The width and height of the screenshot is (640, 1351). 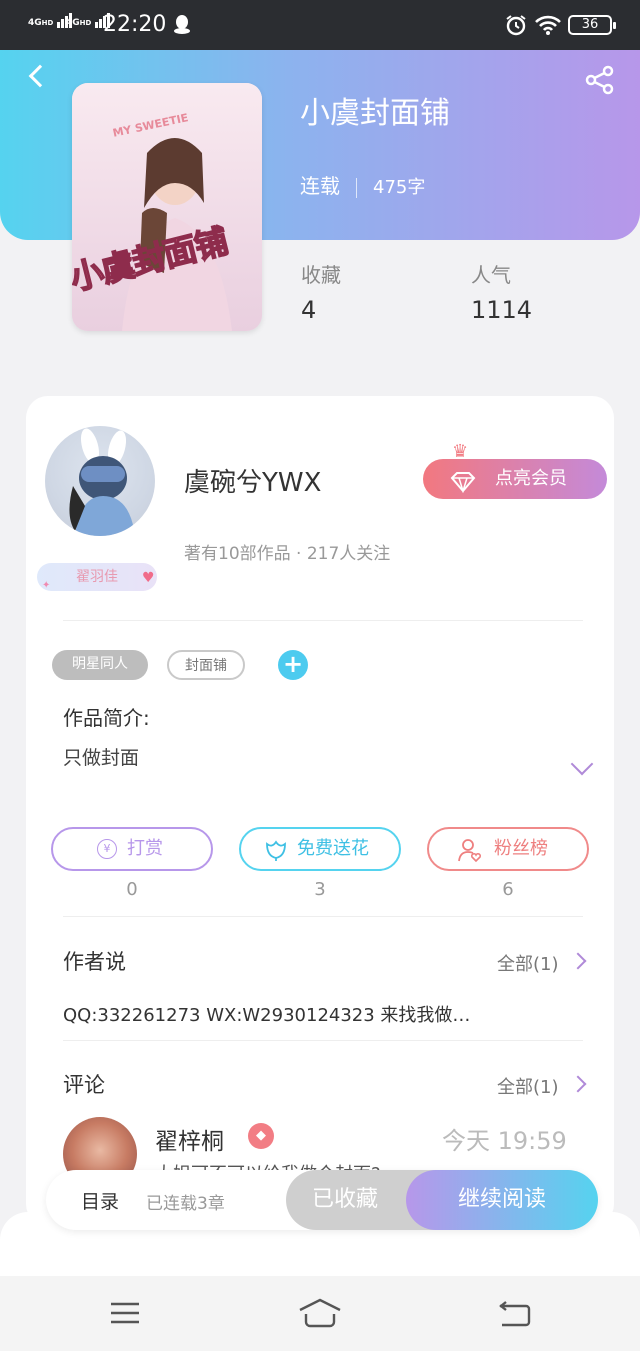 I want to click on yen-icon: ¥, so click(x=107, y=849).